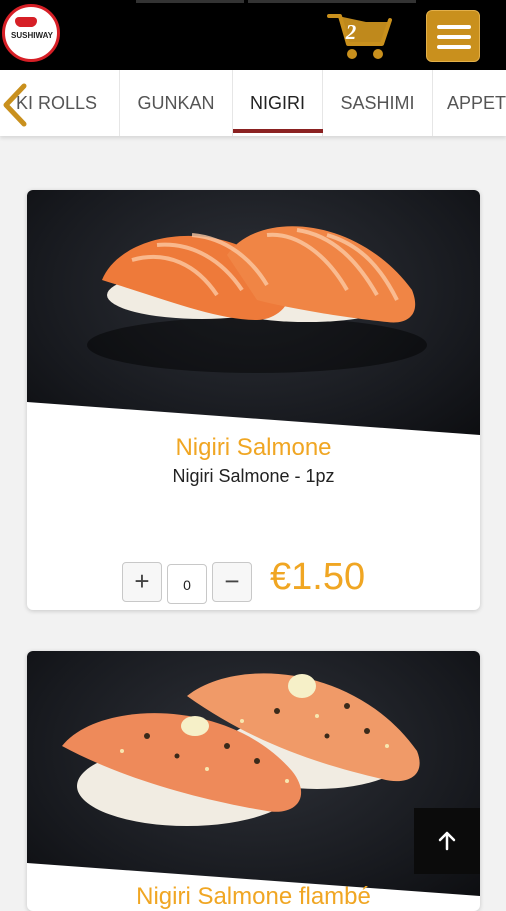  Describe the element at coordinates (232, 582) in the screenshot. I see `decrease-quantity-button: −` at that location.